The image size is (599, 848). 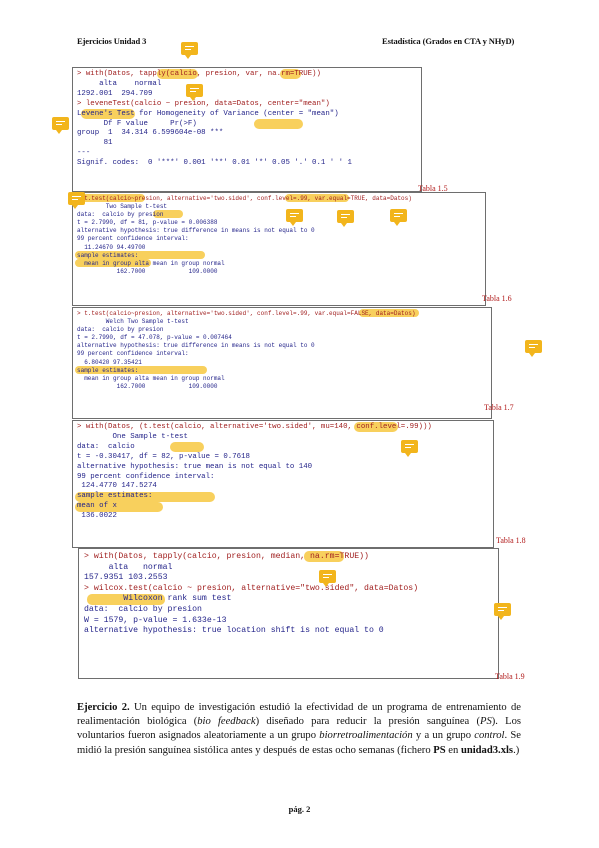 What do you see at coordinates (158, 599) in the screenshot?
I see `output-line: Wilcoxon rank sum test` at bounding box center [158, 599].